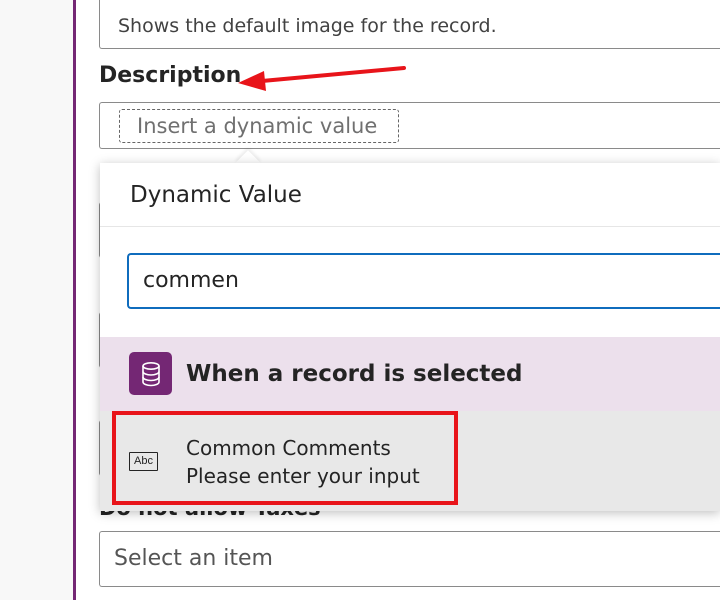 Image resolution: width=720 pixels, height=600 pixels. Describe the element at coordinates (354, 374) in the screenshot. I see `group-title: When a record is selected` at that location.